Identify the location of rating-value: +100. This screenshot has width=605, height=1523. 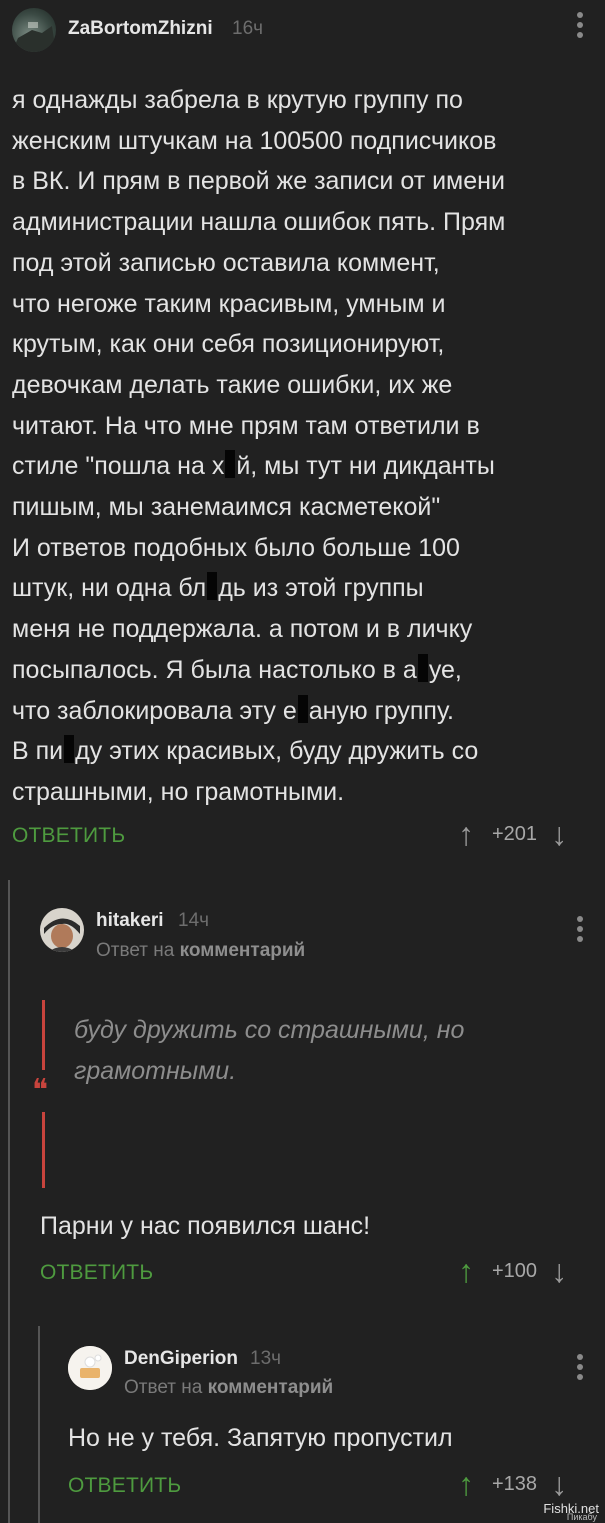
(515, 1270).